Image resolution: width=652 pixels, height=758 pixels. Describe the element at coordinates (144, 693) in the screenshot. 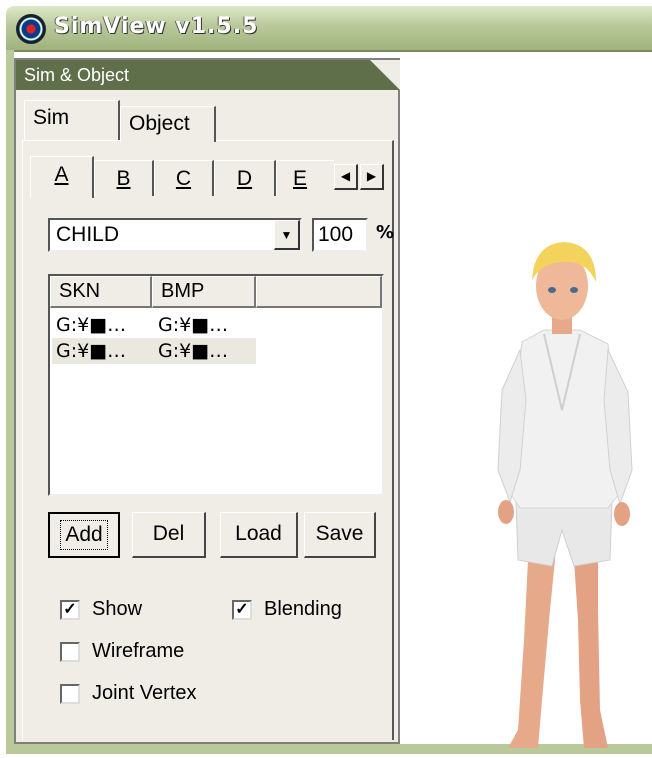

I see `joint-vertex-label: Joint Vertex` at that location.